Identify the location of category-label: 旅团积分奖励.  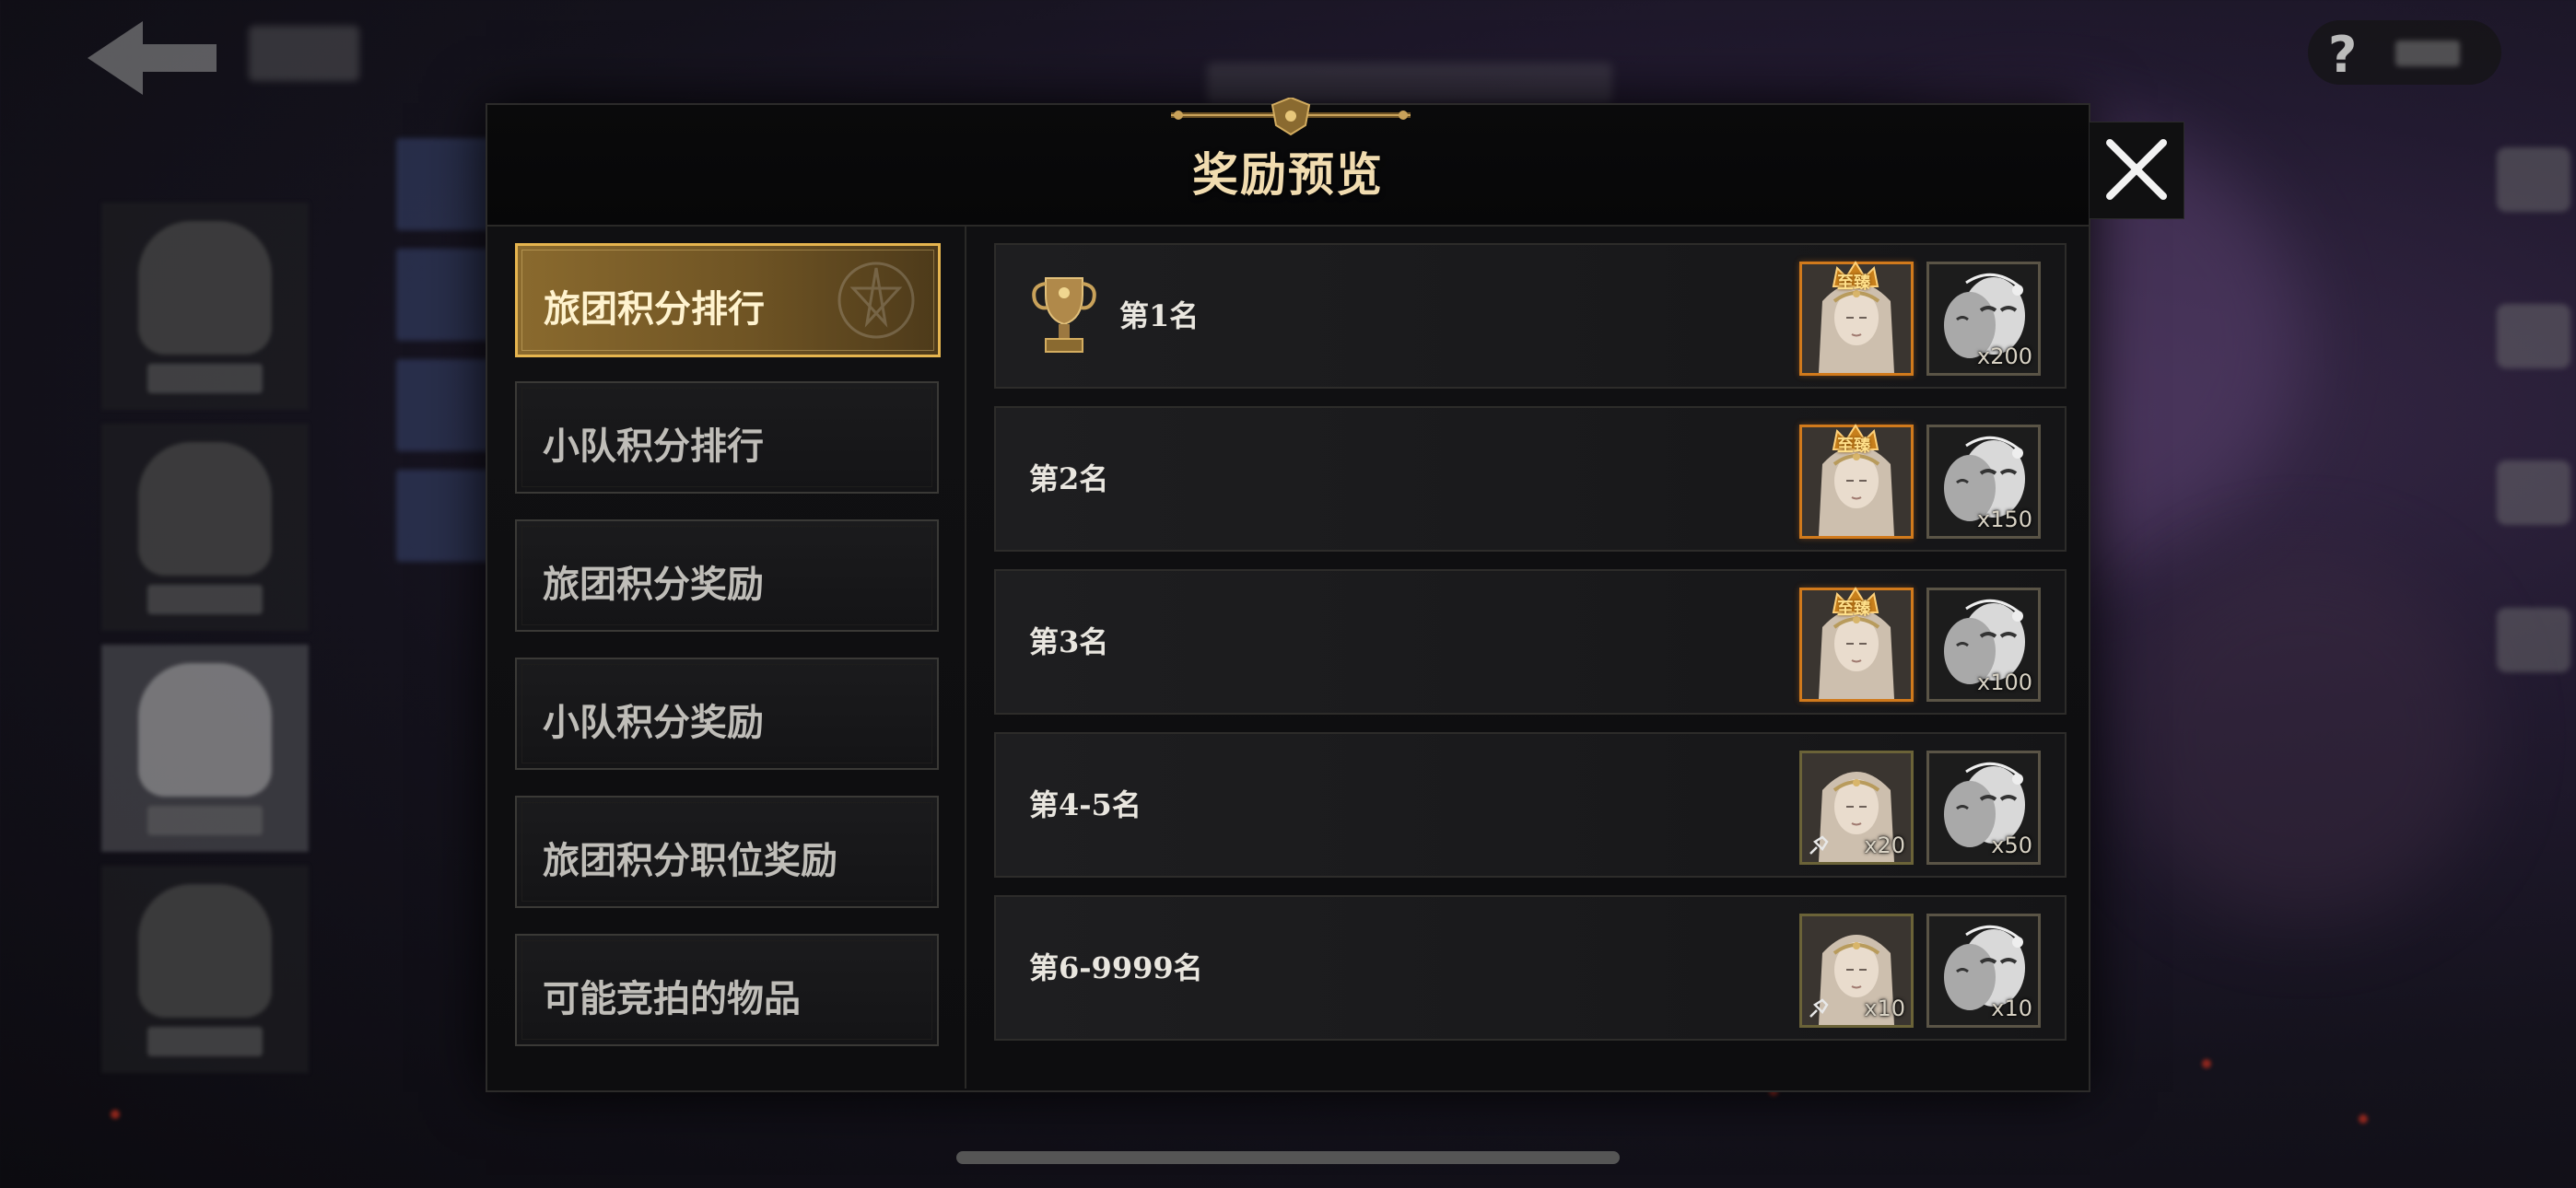
(653, 584).